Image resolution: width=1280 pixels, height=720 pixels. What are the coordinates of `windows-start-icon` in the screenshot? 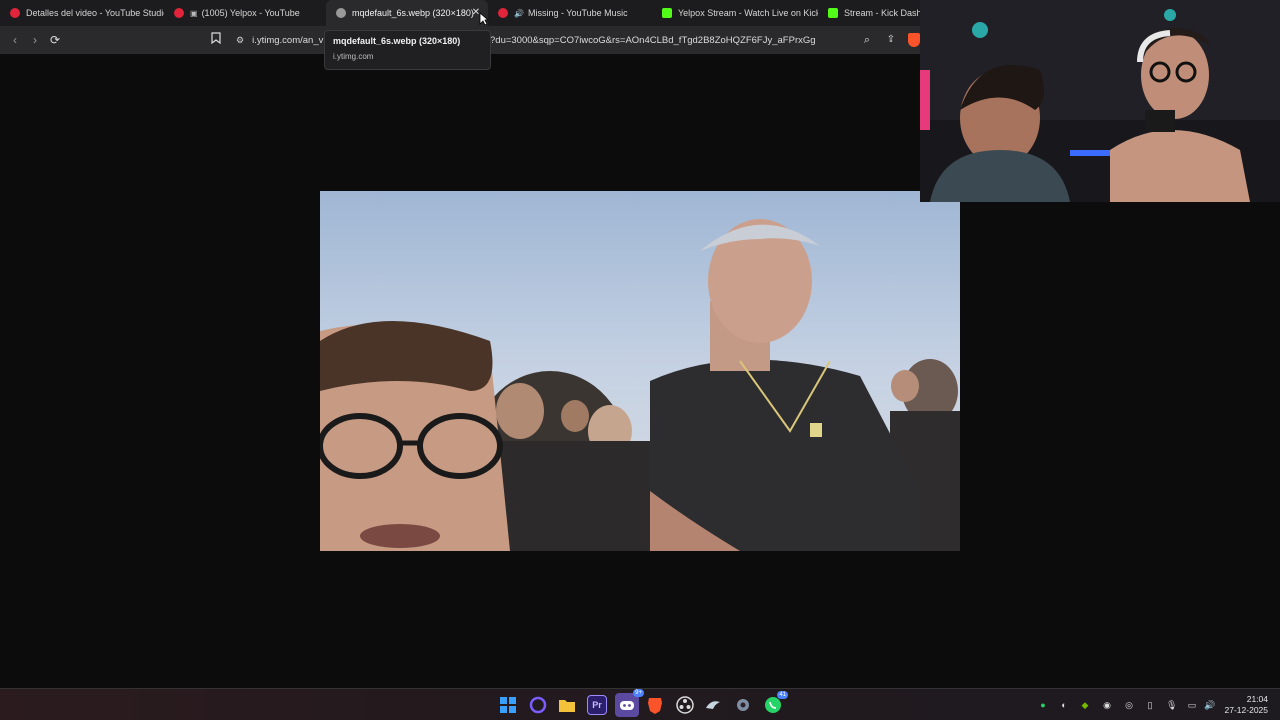 It's located at (508, 705).